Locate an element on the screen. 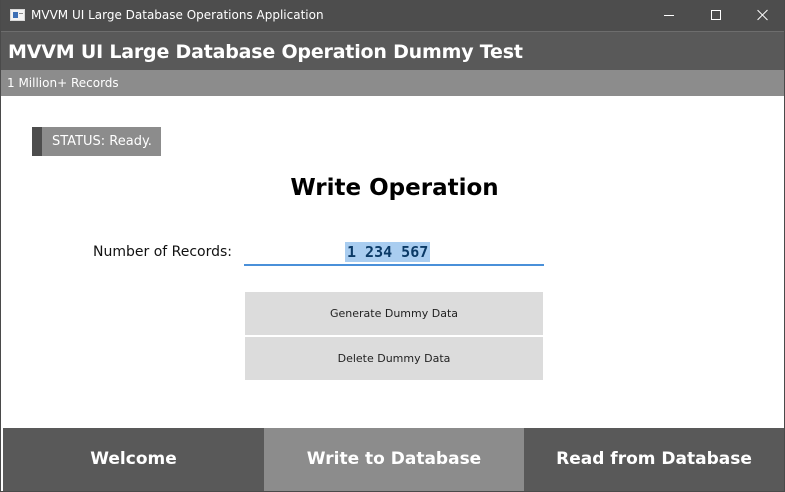 The height and width of the screenshot is (492, 785). delete-dummy-data-button: Delete Dummy Data is located at coordinates (394, 358).